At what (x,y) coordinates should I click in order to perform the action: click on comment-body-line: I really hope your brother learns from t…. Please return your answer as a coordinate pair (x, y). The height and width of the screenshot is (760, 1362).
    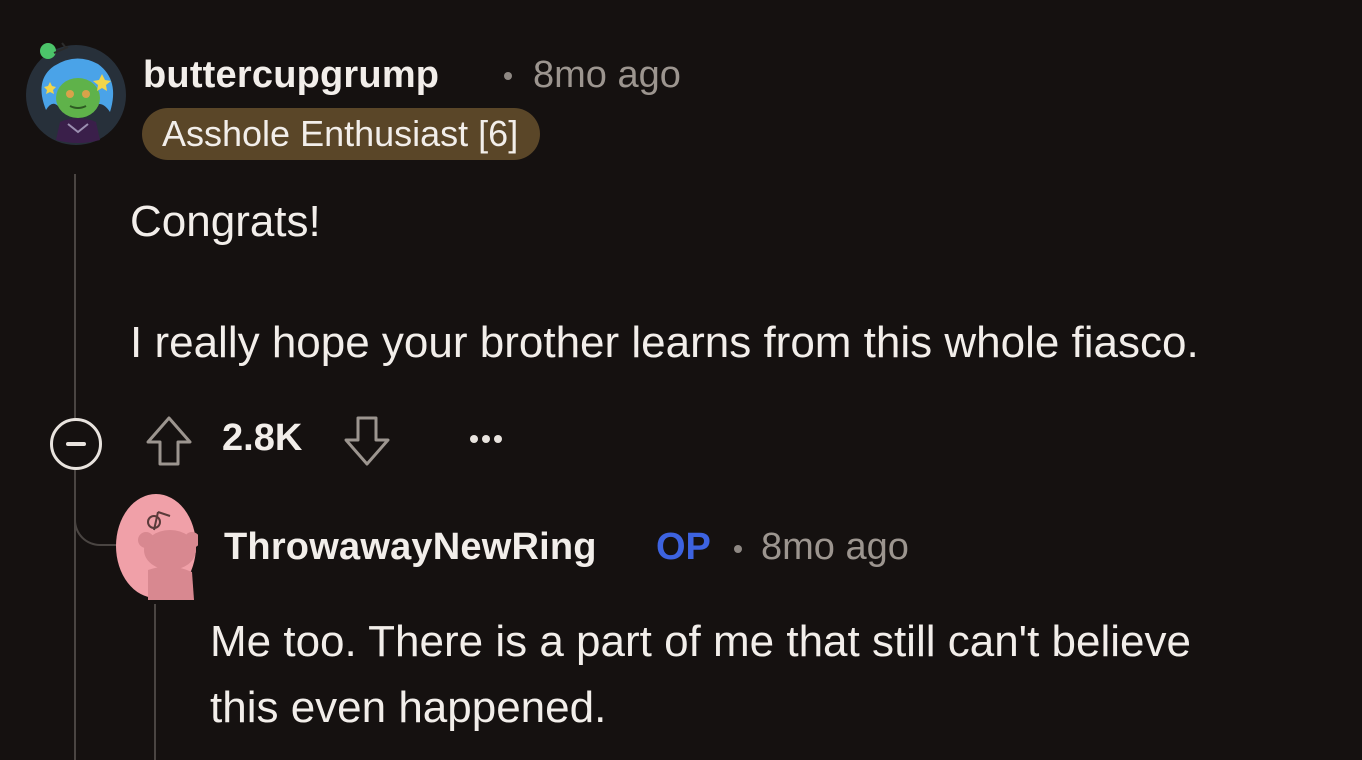
    Looking at the image, I should click on (664, 342).